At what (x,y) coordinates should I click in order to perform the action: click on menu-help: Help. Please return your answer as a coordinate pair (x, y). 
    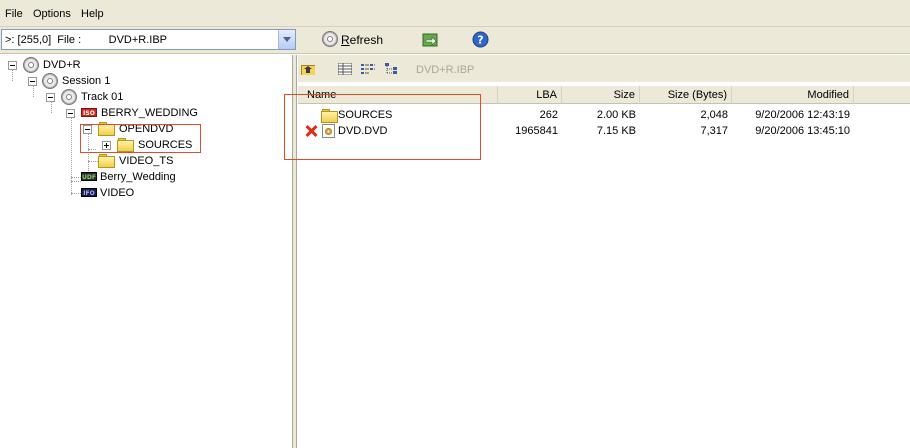
    Looking at the image, I should click on (92, 14).